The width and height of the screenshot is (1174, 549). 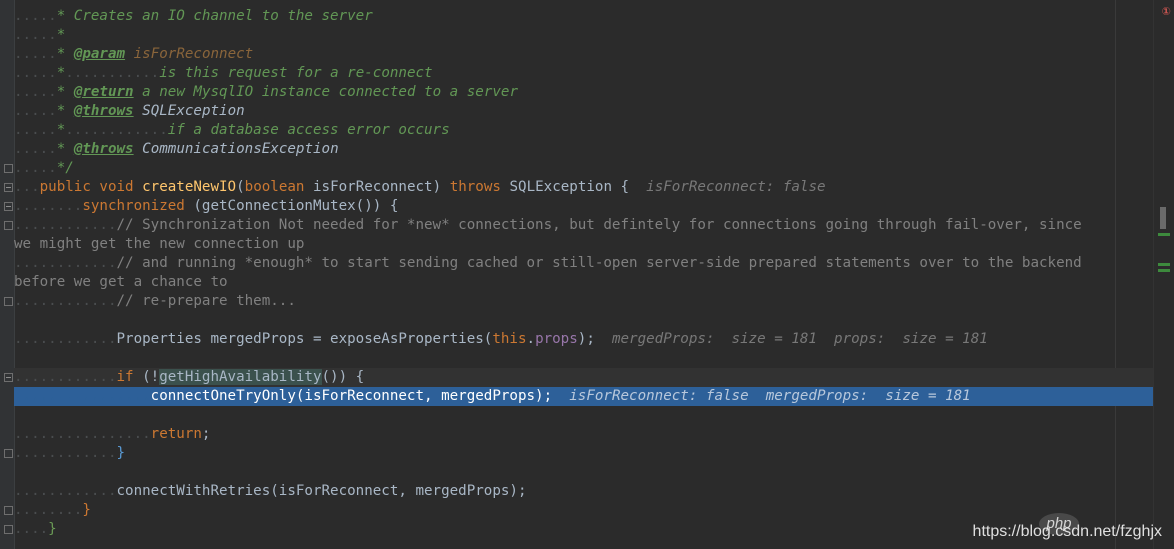 I want to click on code-line: ................return;, so click(x=584, y=434).